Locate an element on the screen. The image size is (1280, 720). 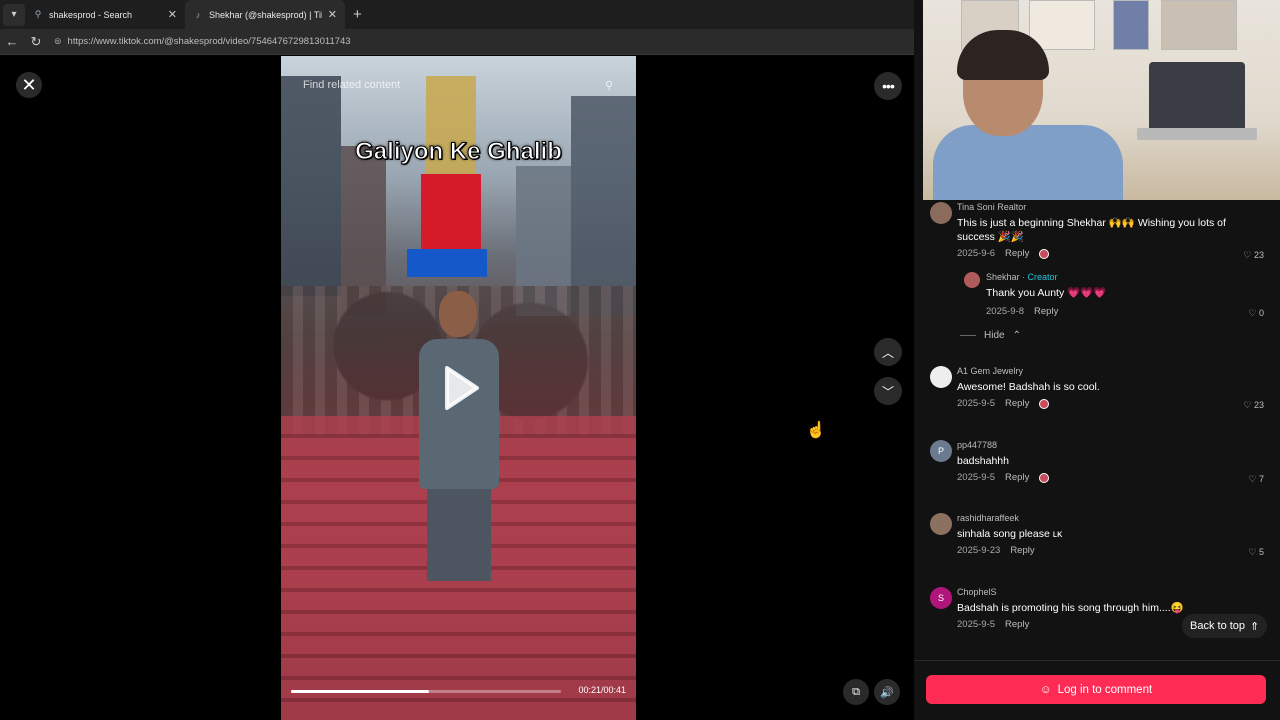
avatar: S is located at coordinates (941, 598).